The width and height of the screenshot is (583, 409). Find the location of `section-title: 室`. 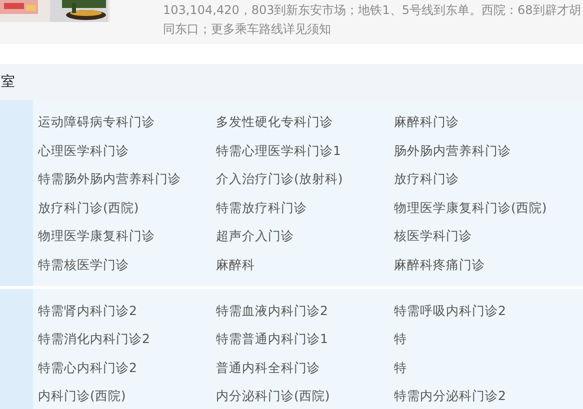

section-title: 室 is located at coordinates (8, 82).